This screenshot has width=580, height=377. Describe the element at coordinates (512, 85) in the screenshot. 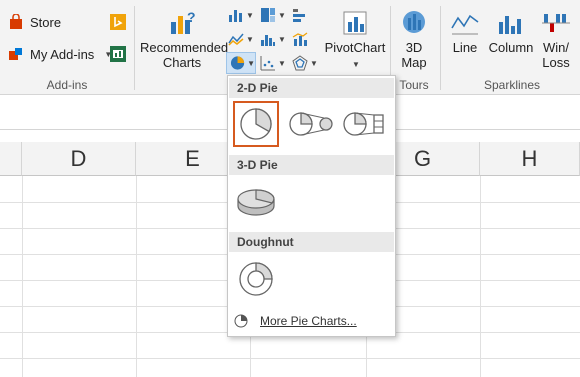

I see `sparklines-group-label: Sparklines` at that location.